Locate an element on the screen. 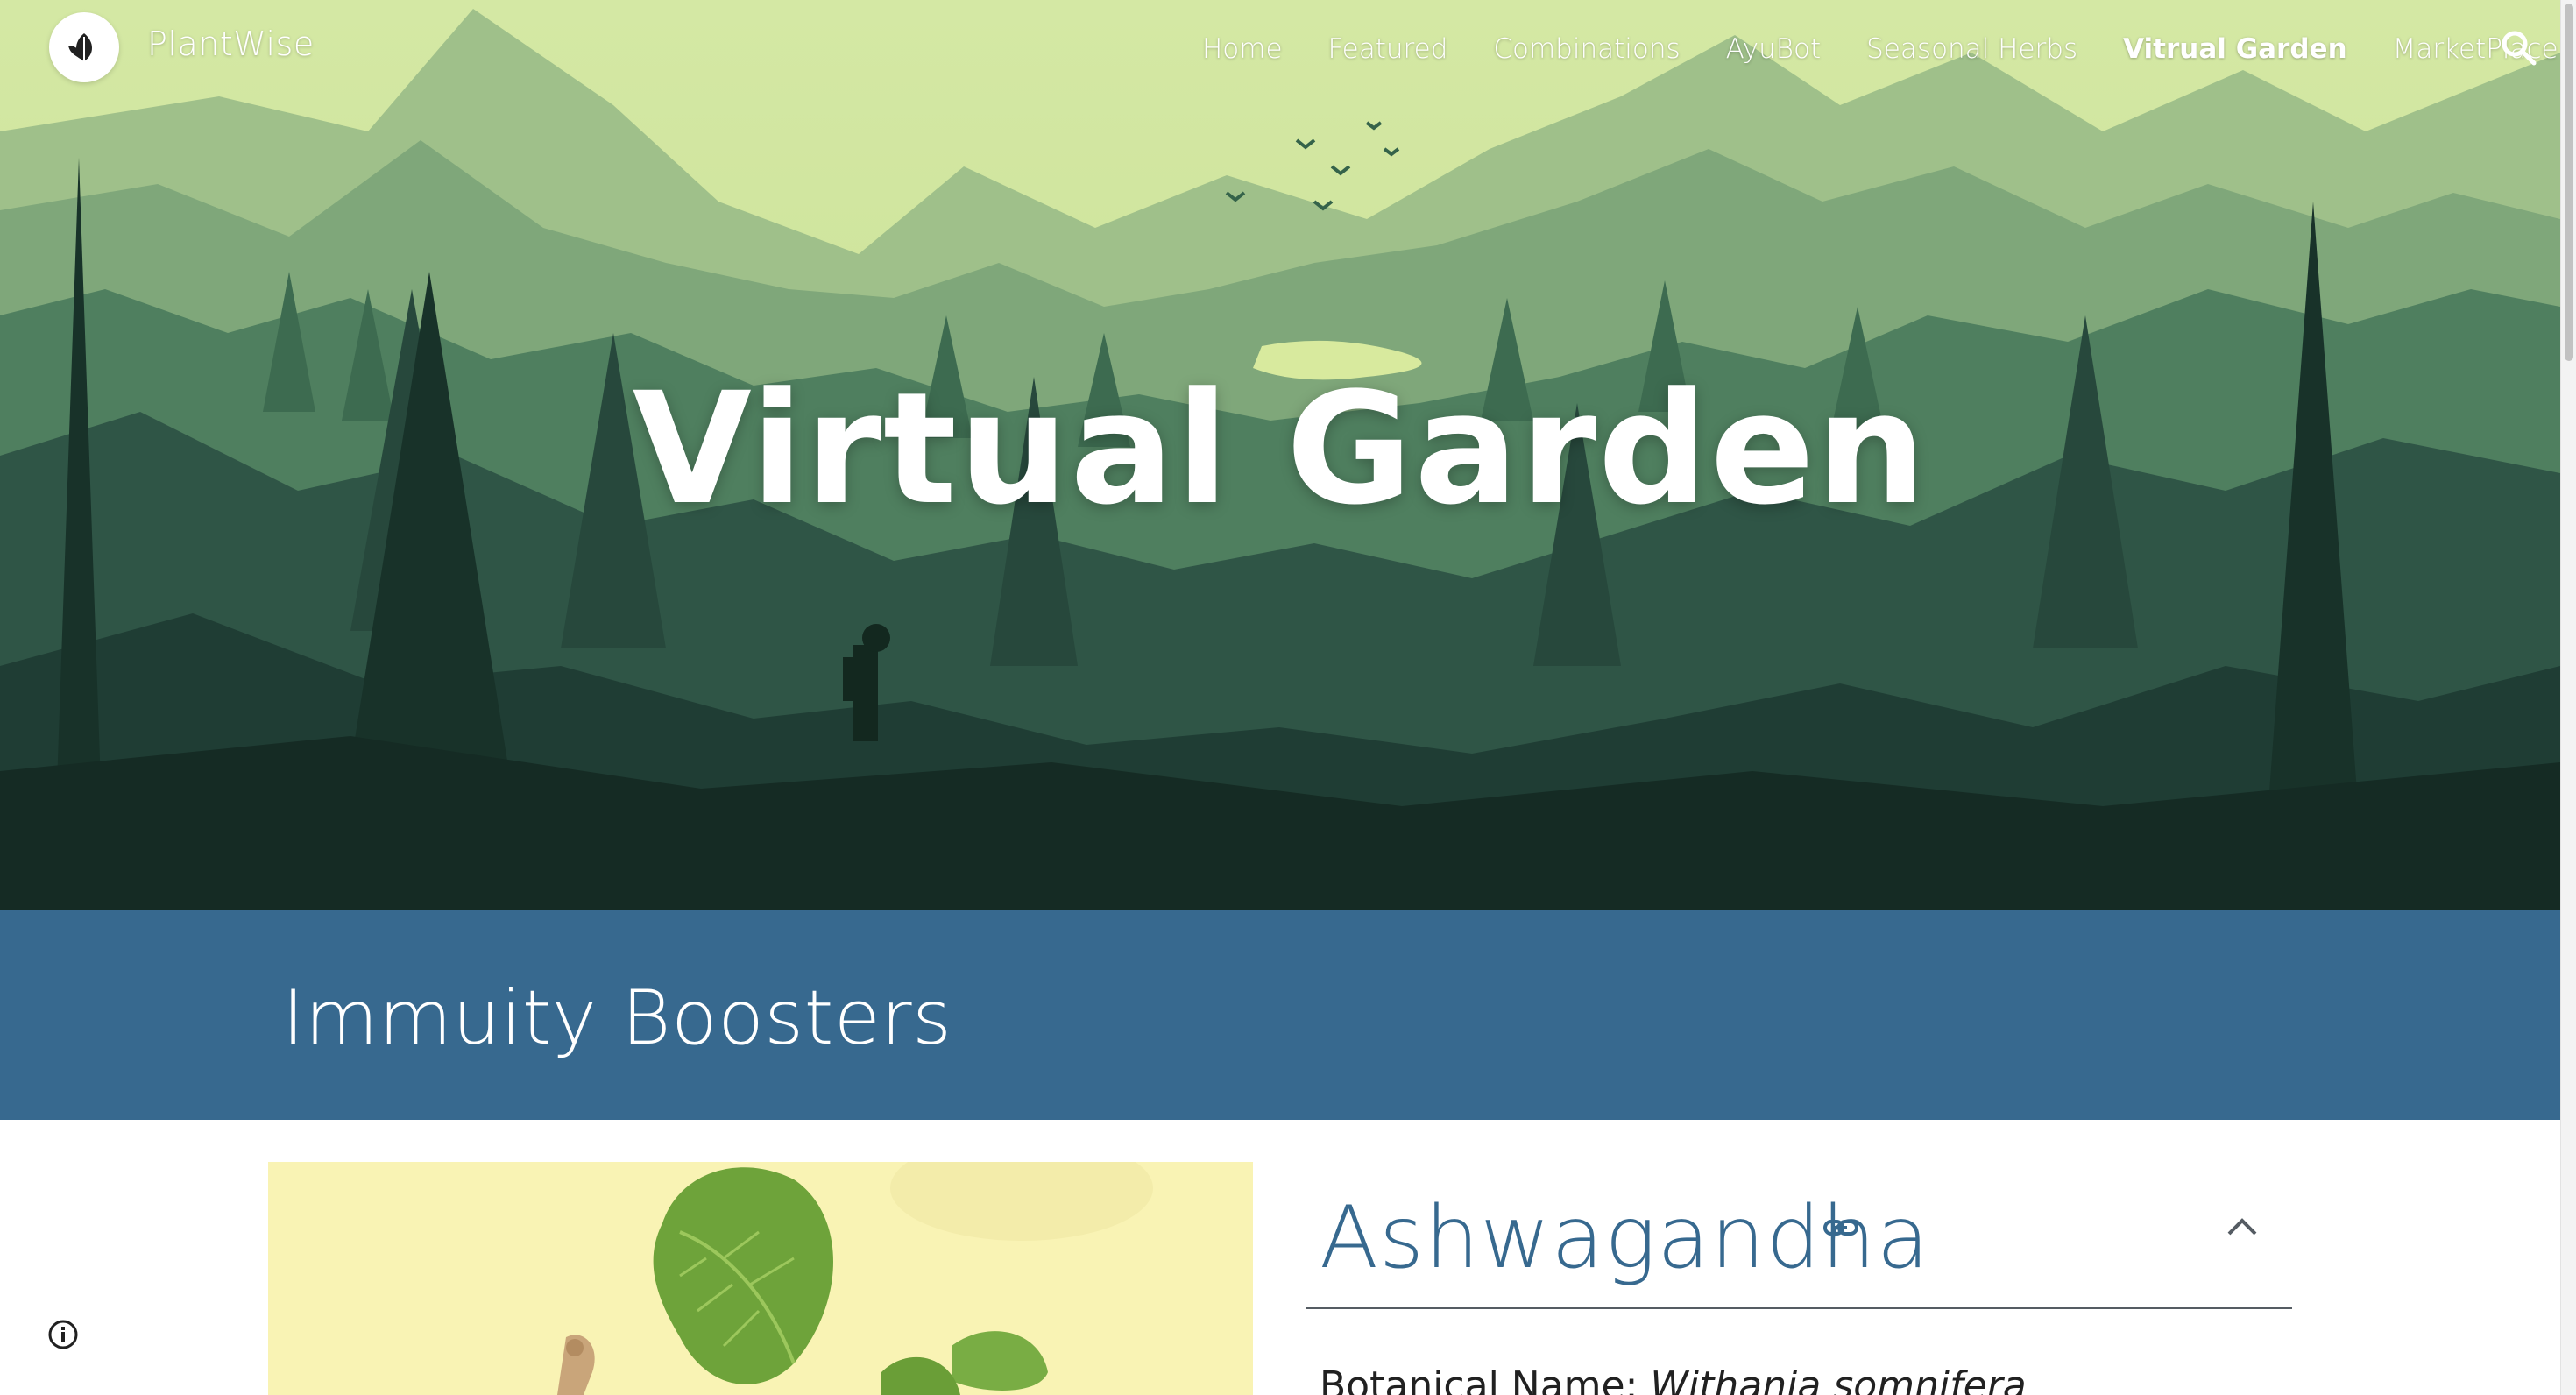 The width and height of the screenshot is (2576, 1395). botanical-name-value: Withania somnifera is located at coordinates (1838, 1379).